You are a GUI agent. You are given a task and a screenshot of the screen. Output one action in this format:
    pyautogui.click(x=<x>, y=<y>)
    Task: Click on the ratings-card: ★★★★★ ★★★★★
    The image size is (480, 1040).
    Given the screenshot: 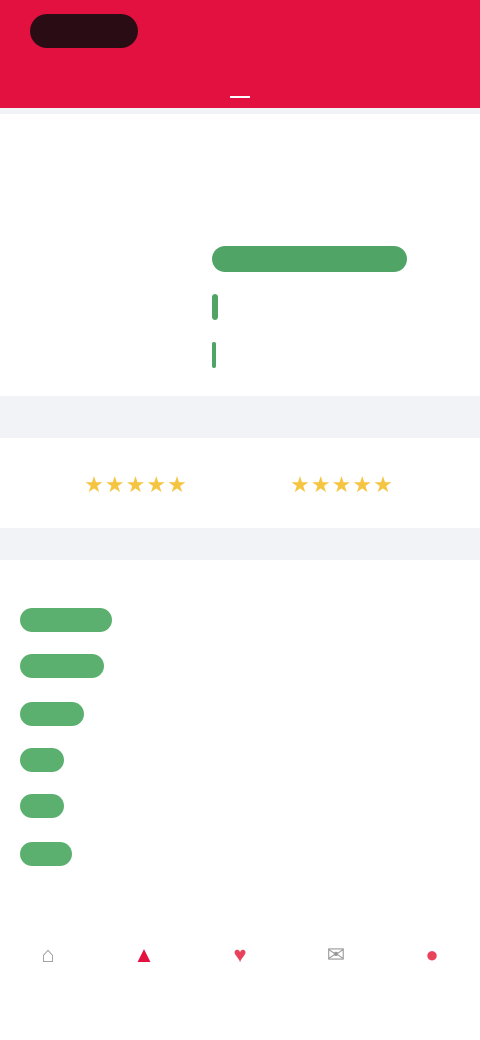 What is the action you would take?
    pyautogui.click(x=240, y=483)
    